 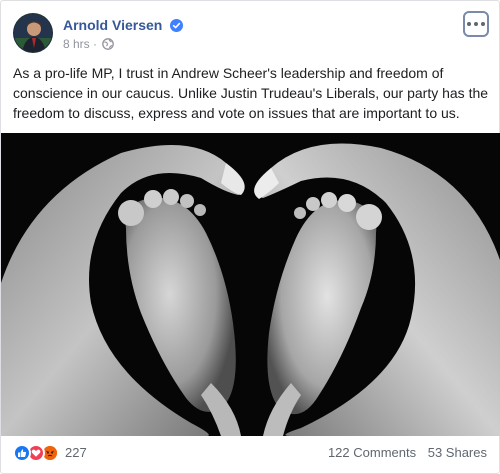 I want to click on verified-badge-icon, so click(x=177, y=25).